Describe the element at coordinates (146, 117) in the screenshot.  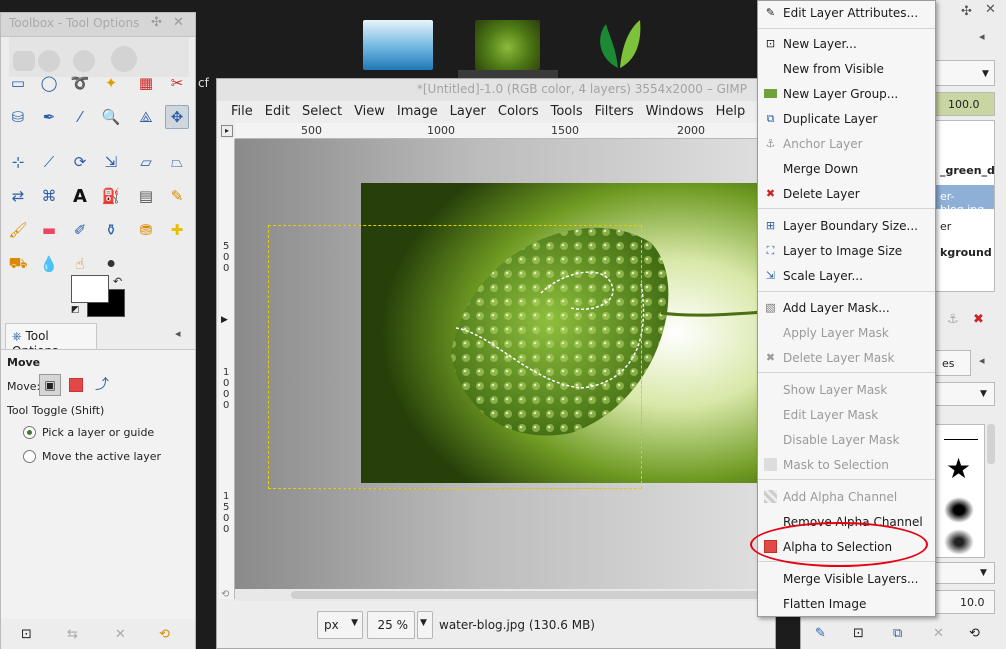
I see `measure-tool-icon: ⟁` at that location.